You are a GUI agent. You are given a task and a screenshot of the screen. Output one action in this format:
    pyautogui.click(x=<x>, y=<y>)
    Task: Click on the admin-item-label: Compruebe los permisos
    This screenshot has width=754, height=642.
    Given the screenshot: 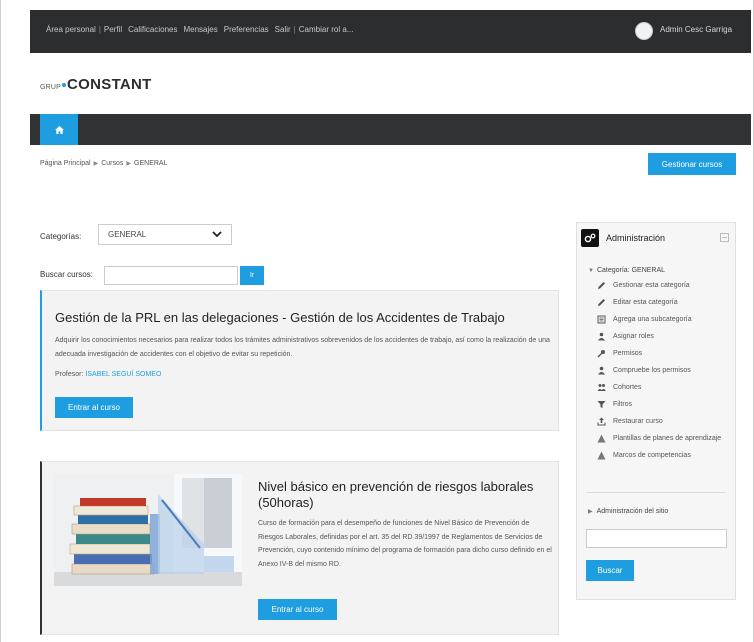 What is the action you would take?
    pyautogui.click(x=652, y=370)
    